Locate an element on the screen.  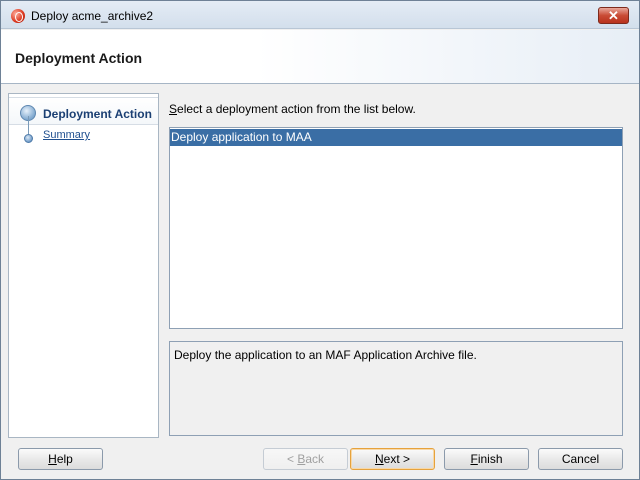
list-item-deploy-to-maa: Deploy application to MAA is located at coordinates (396, 137).